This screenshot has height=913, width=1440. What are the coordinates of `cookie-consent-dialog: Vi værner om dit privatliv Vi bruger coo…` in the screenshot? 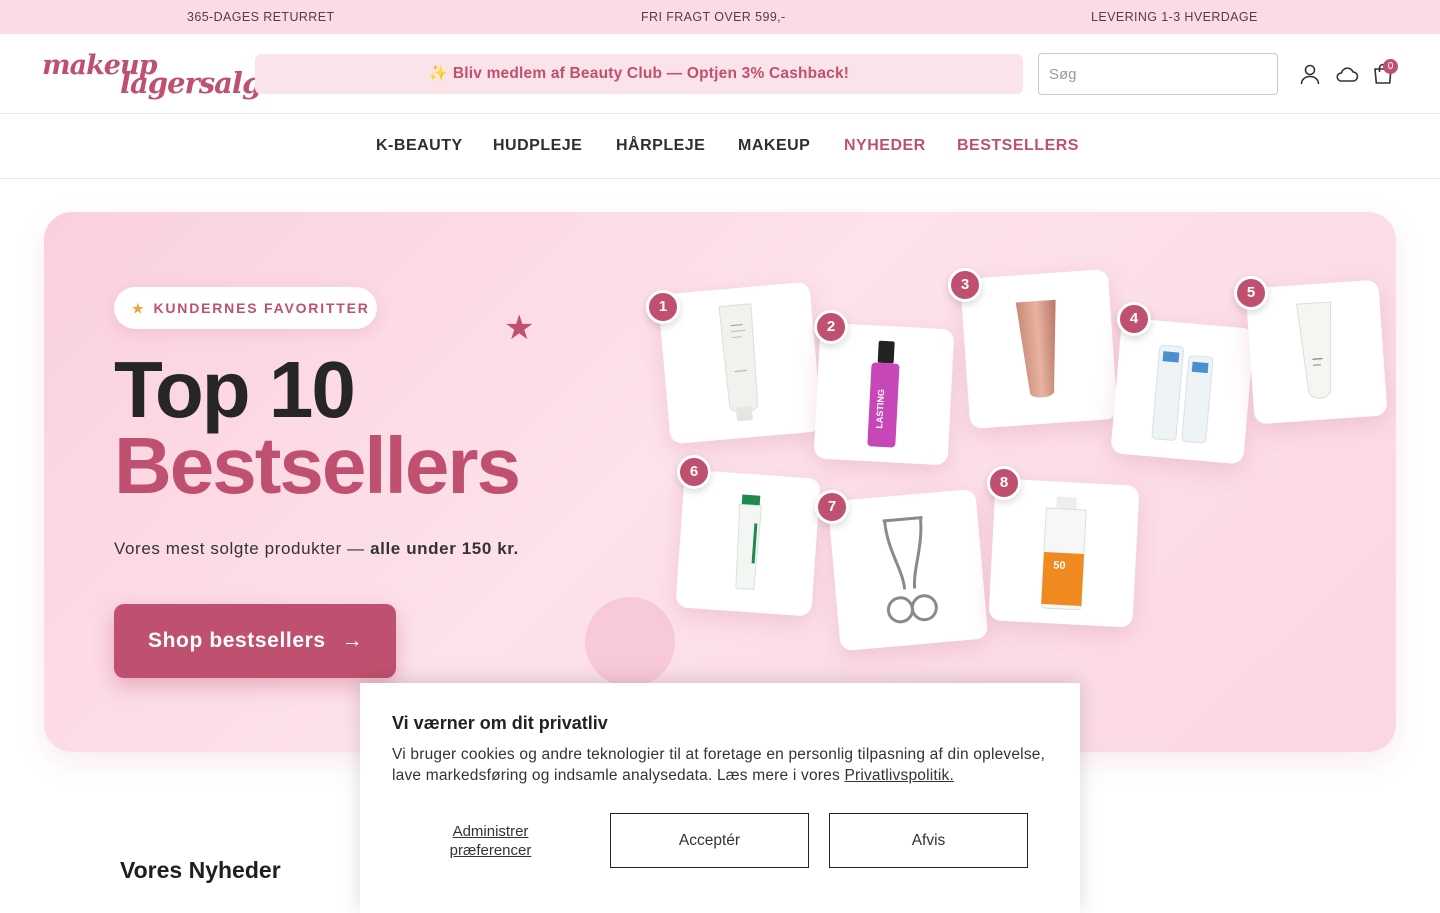 It's located at (720, 798).